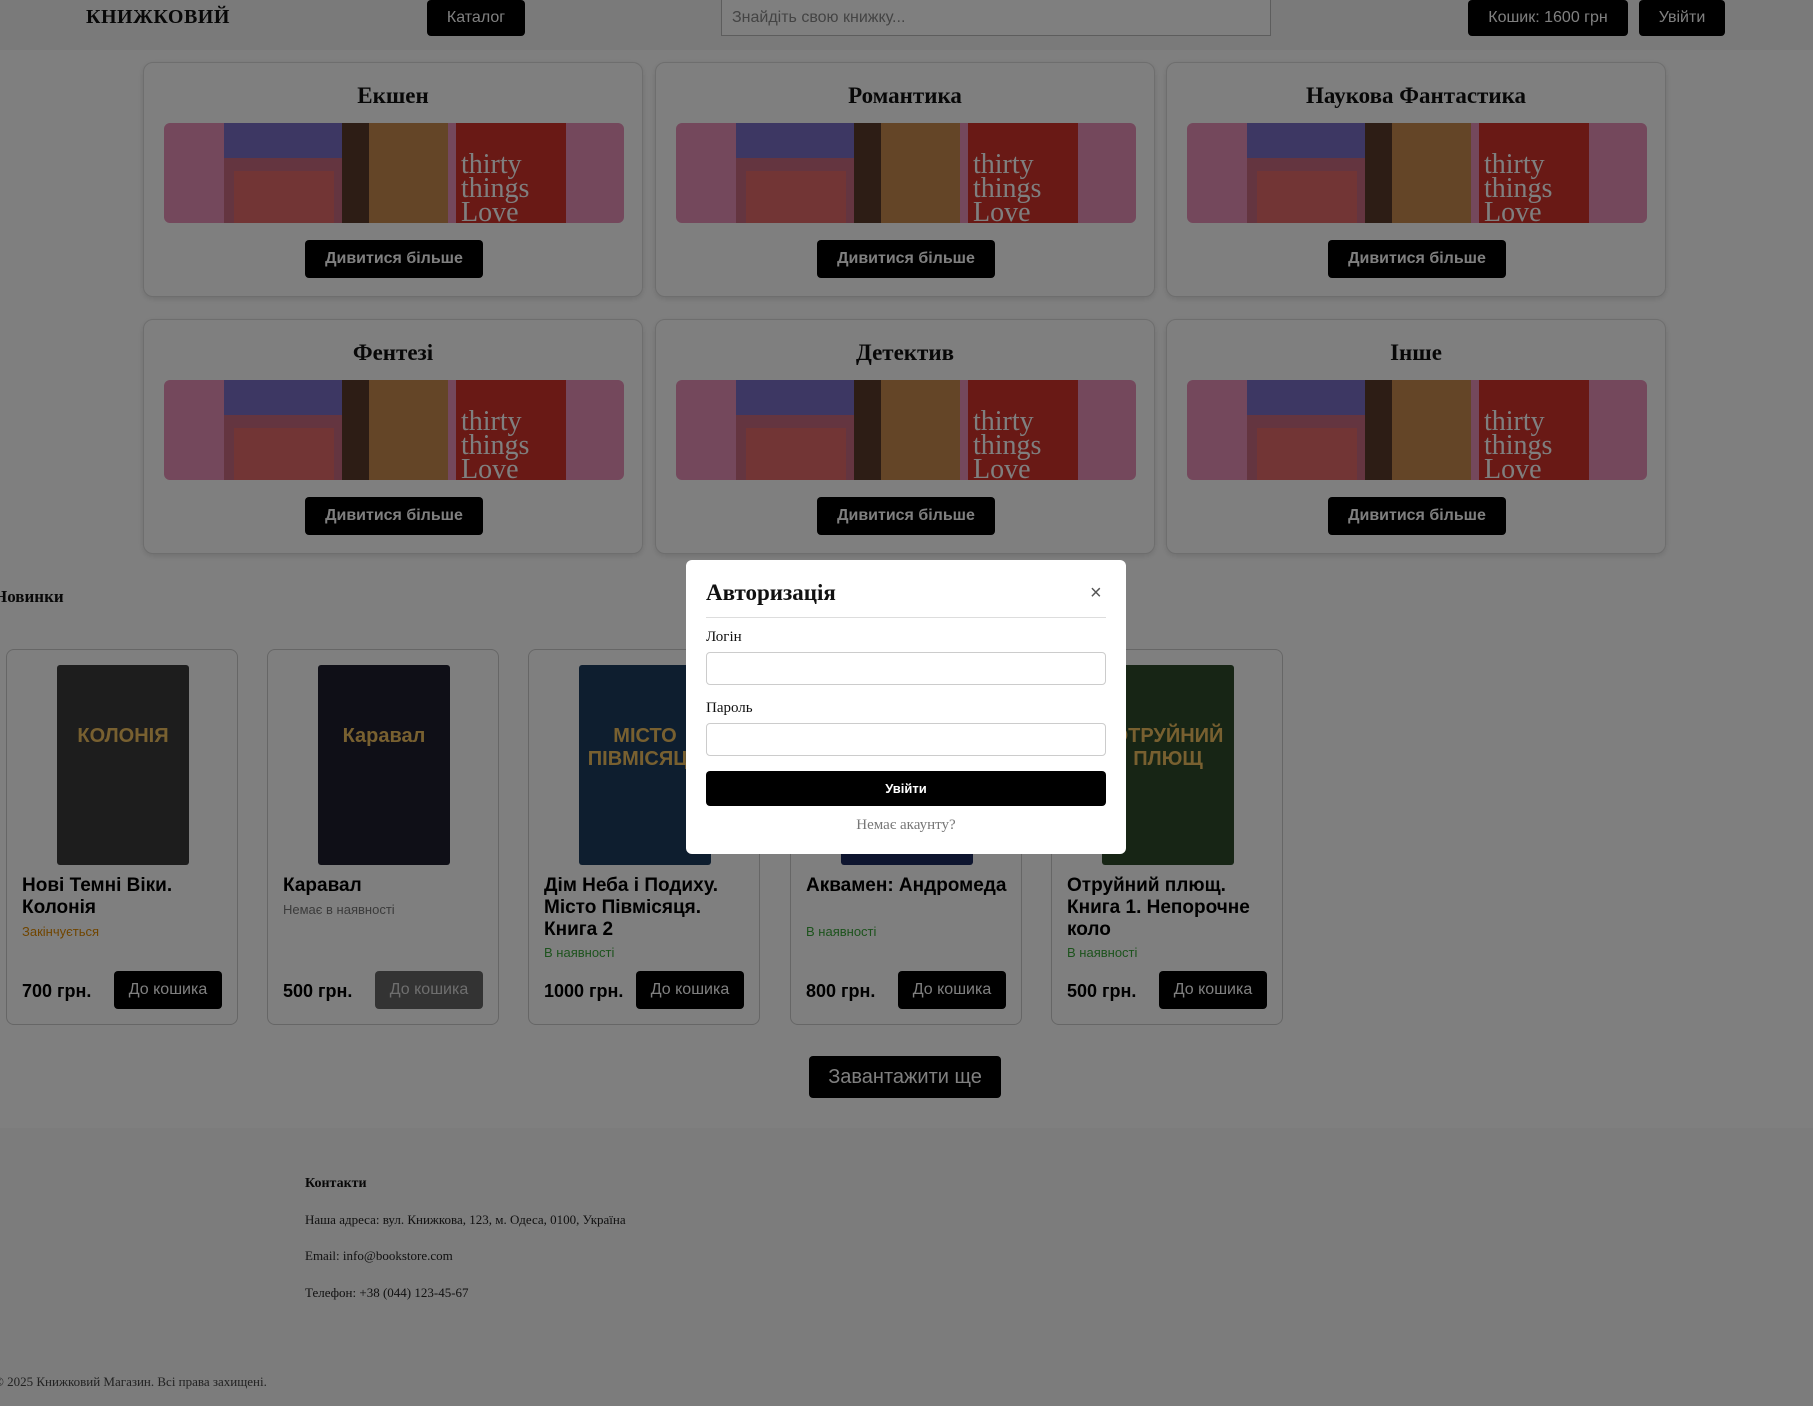 This screenshot has width=1813, height=1406. I want to click on login-field, so click(906, 668).